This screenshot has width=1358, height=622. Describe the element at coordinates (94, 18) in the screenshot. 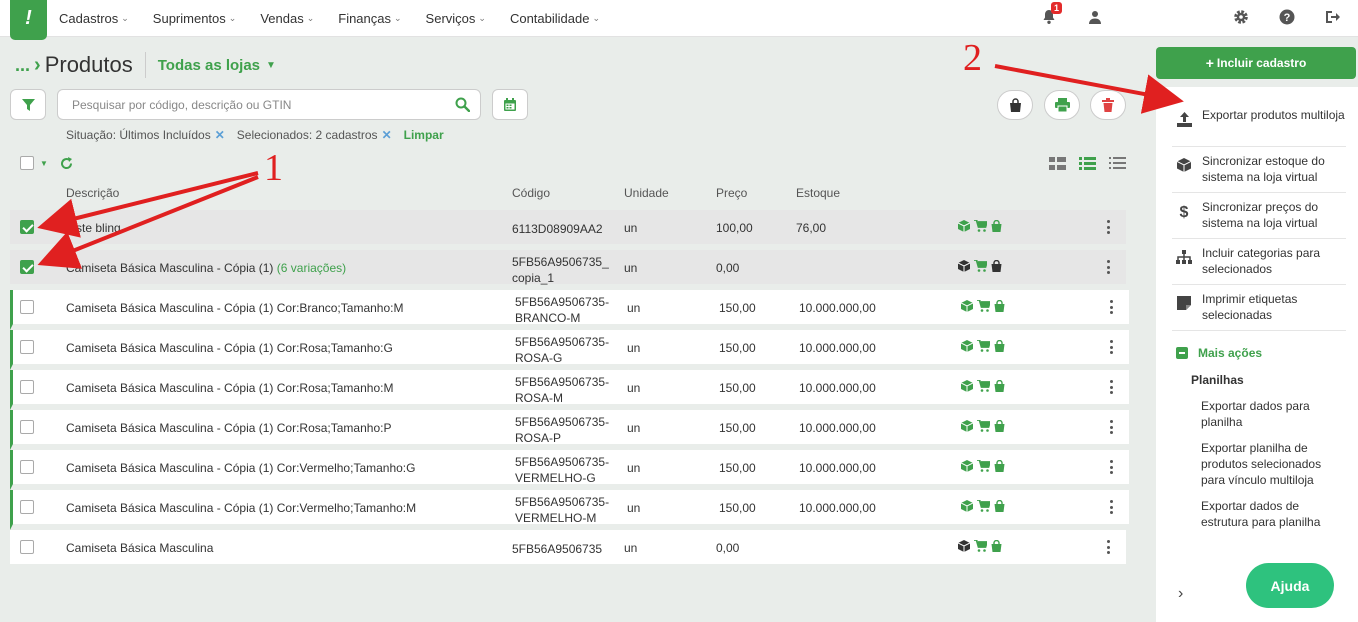

I see `menu-item-0: Cadastros ⌄` at that location.